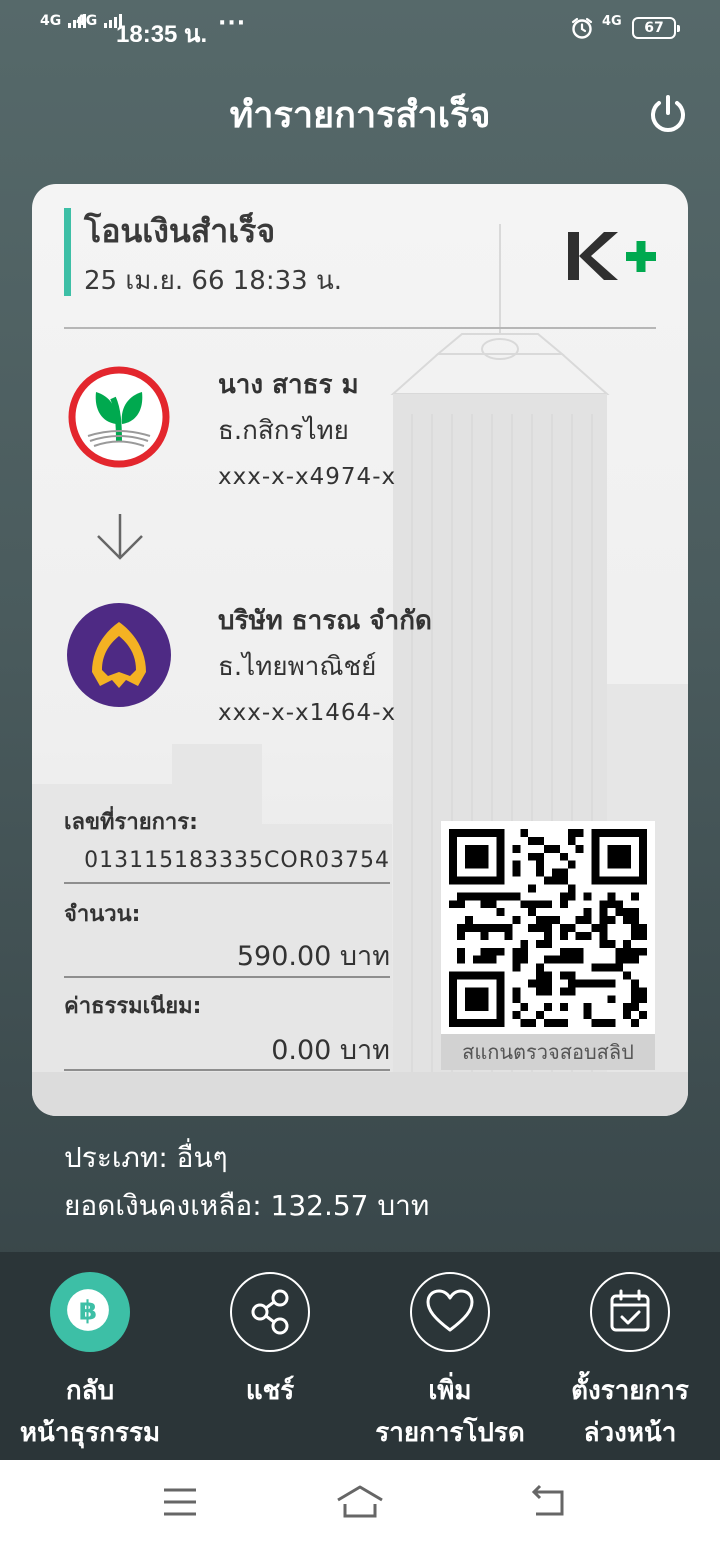 Image resolution: width=720 pixels, height=1544 pixels. I want to click on reference-number: 013115183335COR03754, so click(237, 860).